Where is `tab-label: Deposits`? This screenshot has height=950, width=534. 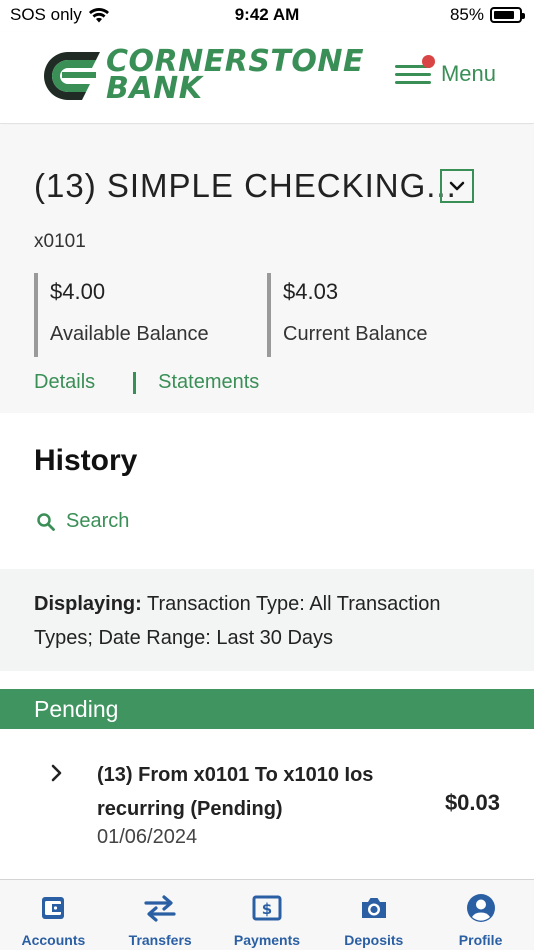 tab-label: Deposits is located at coordinates (374, 940).